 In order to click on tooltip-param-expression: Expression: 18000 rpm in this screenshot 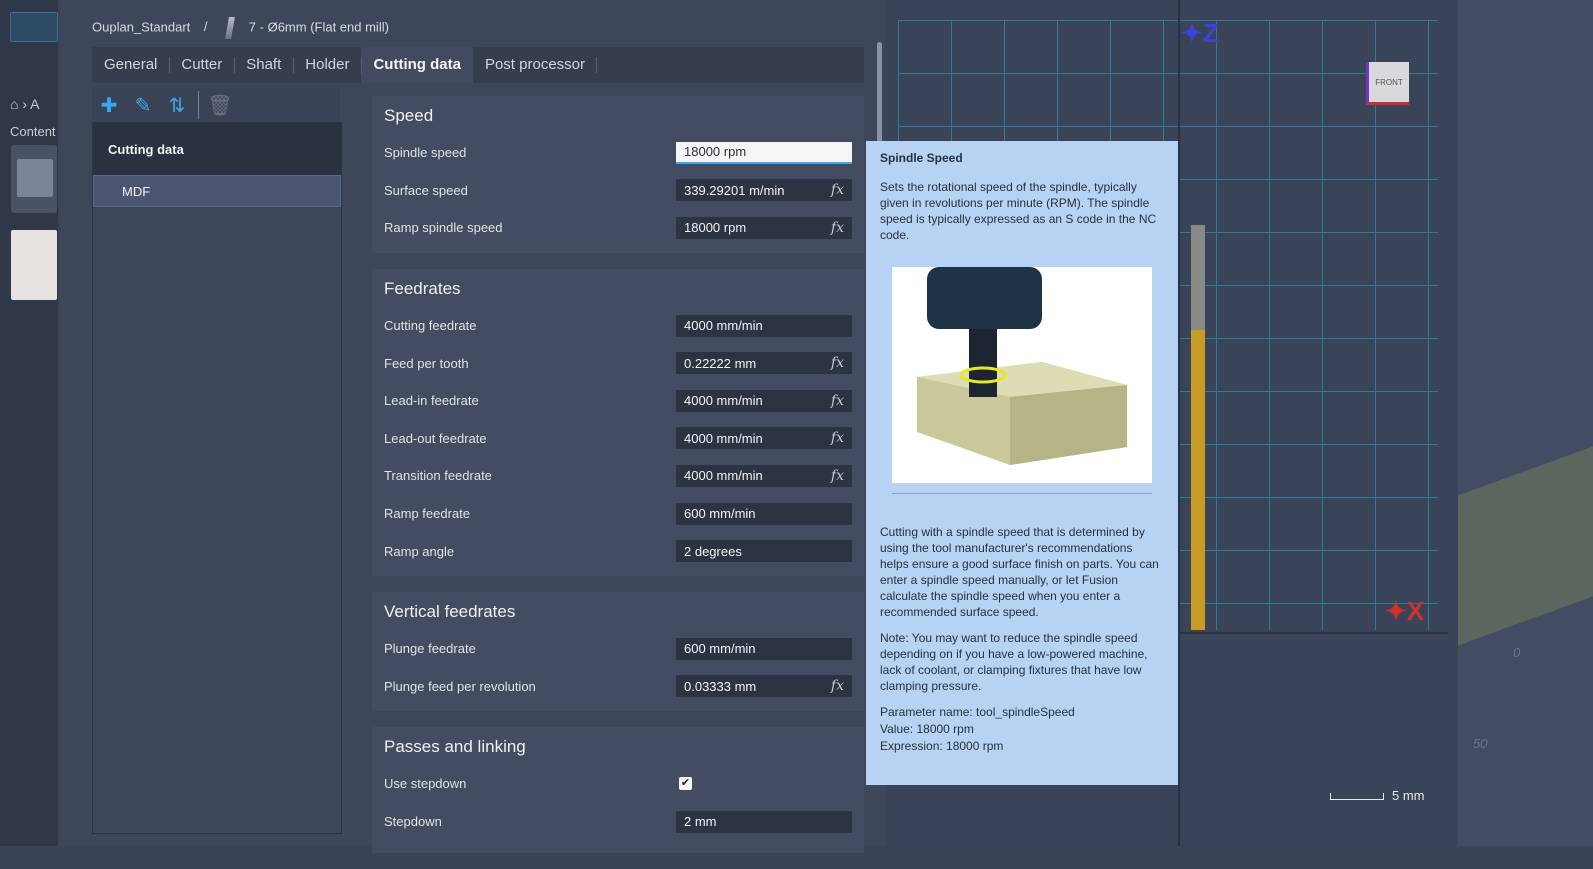, I will do `click(942, 746)`.